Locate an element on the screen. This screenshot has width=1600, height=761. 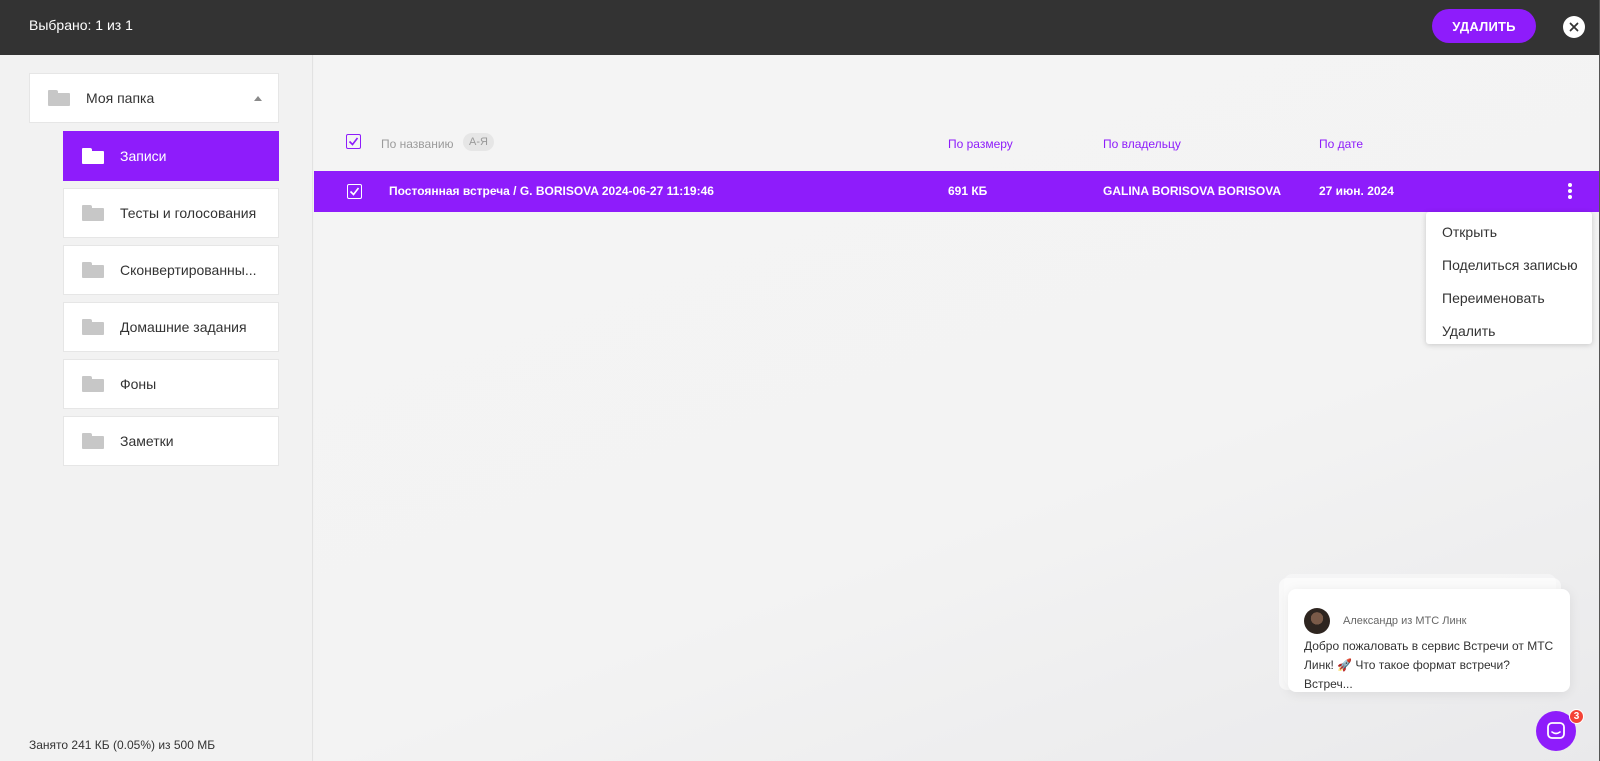
close-icon is located at coordinates (1574, 27).